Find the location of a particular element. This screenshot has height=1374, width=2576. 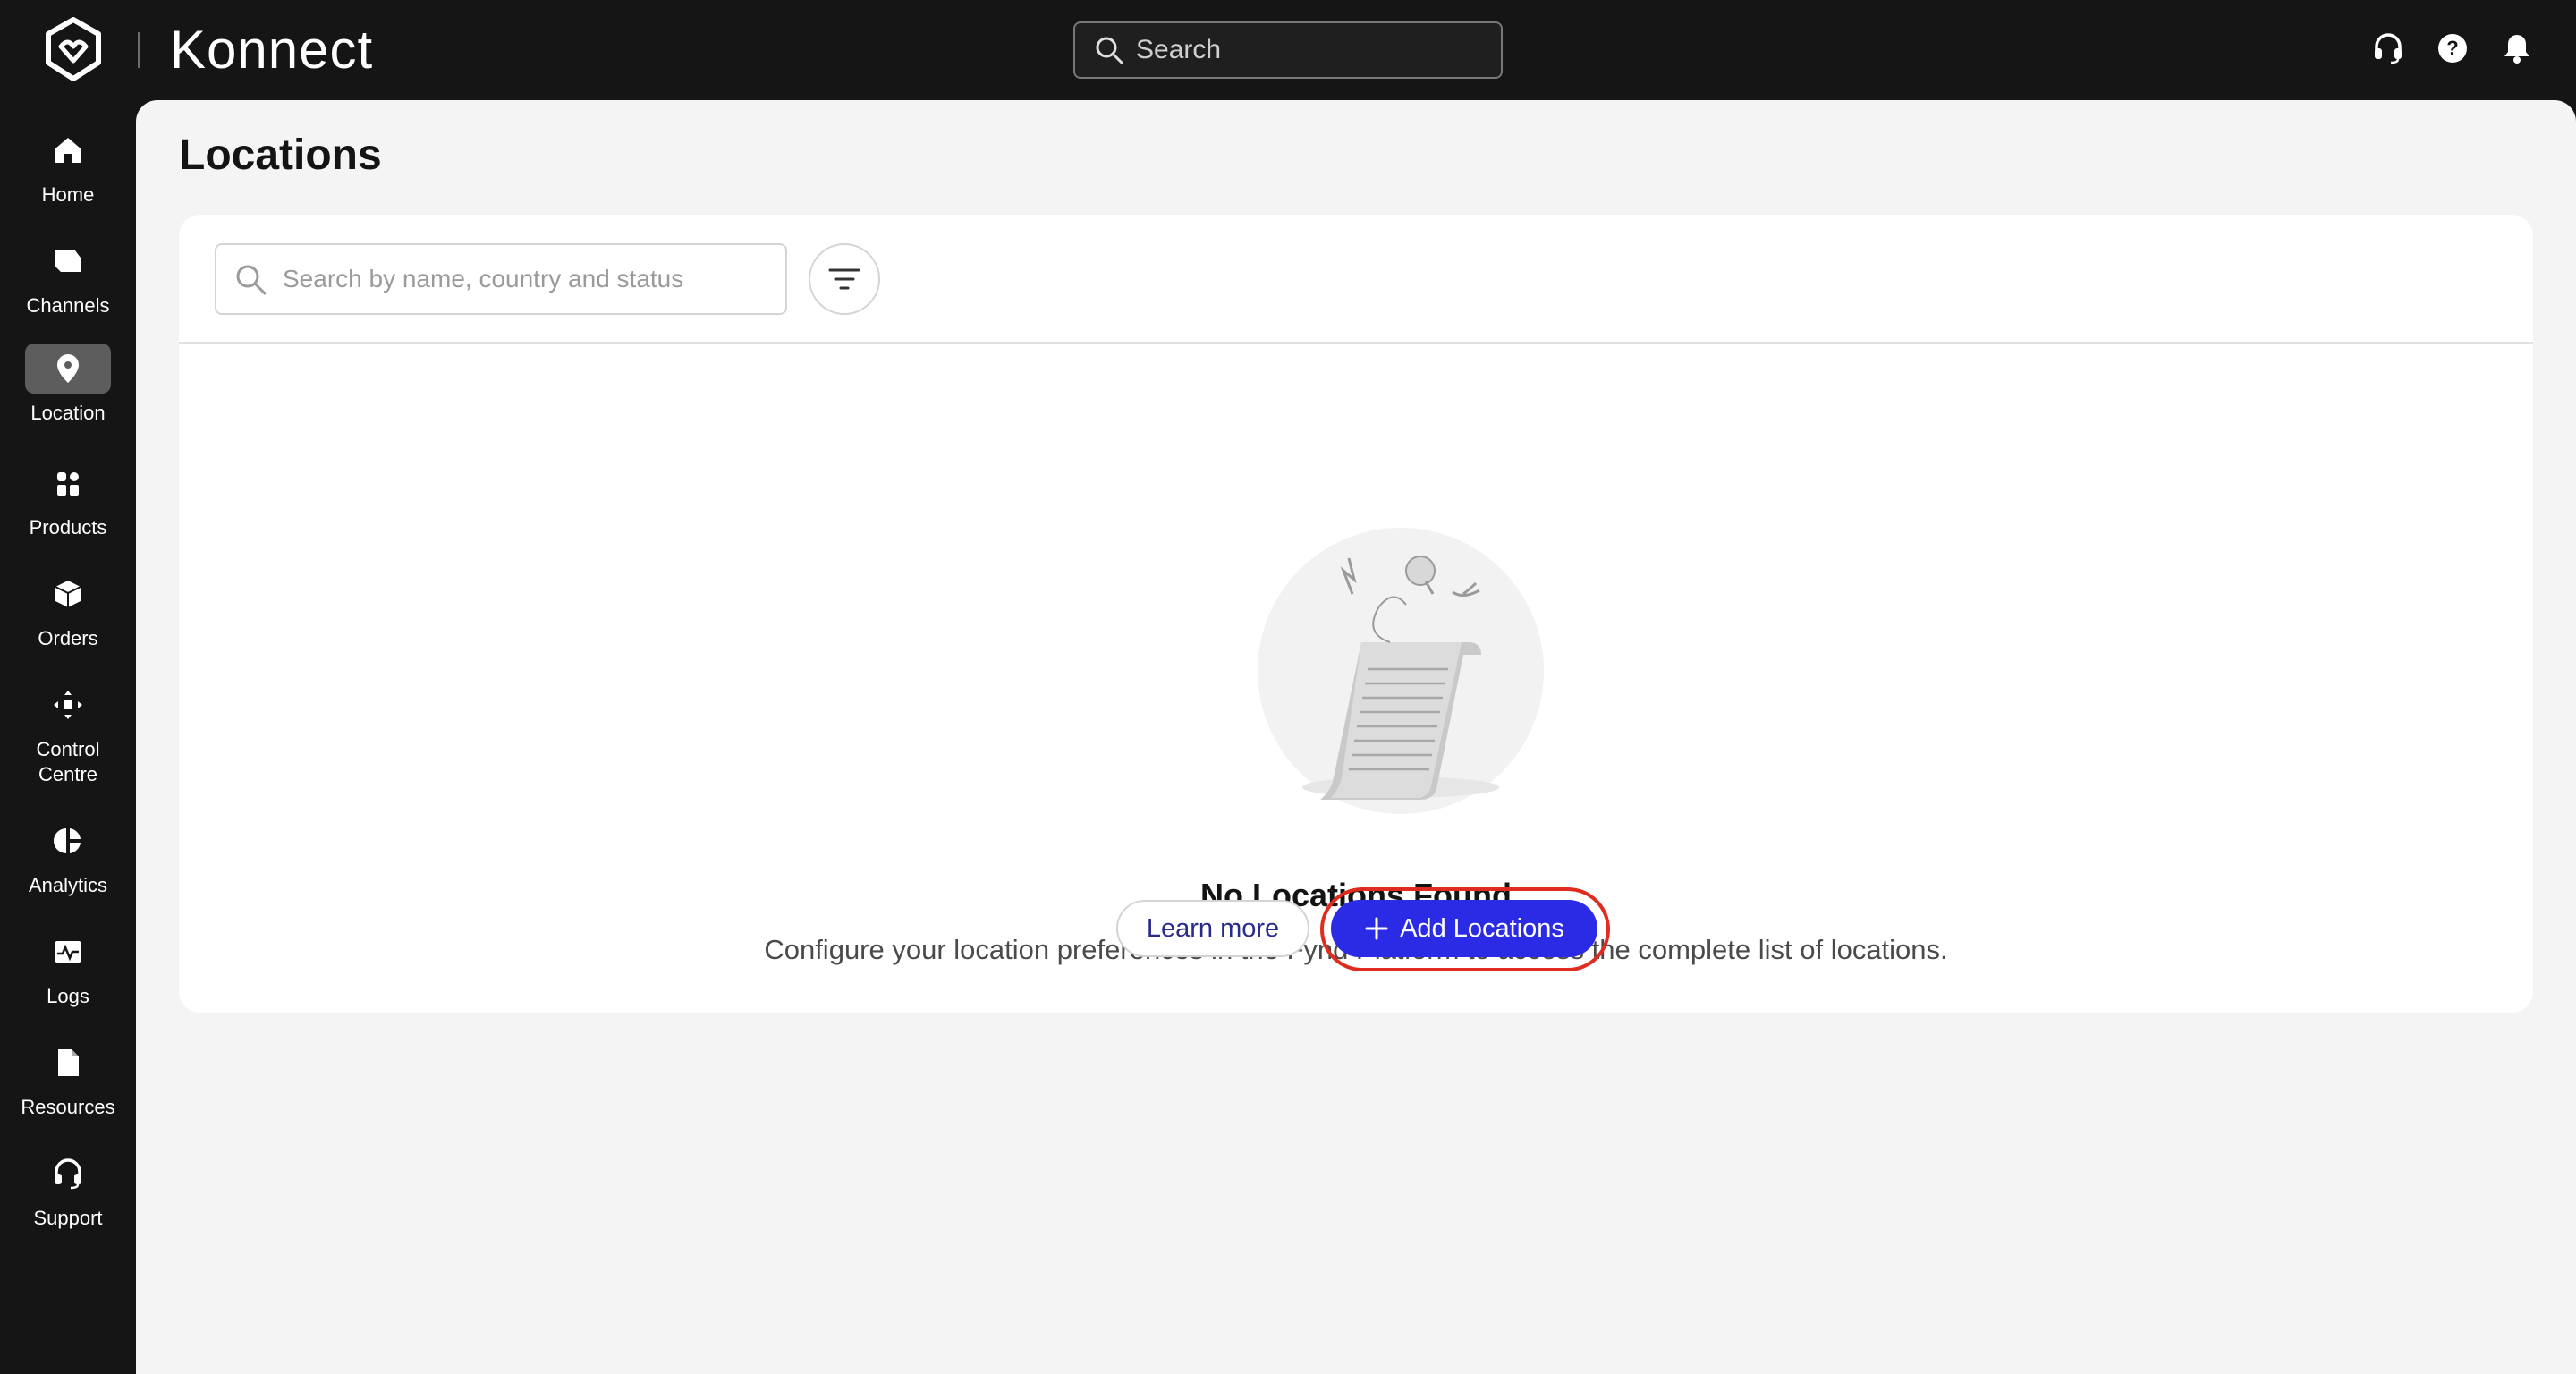

sidebar-item-support: Support is located at coordinates (68, 1190).